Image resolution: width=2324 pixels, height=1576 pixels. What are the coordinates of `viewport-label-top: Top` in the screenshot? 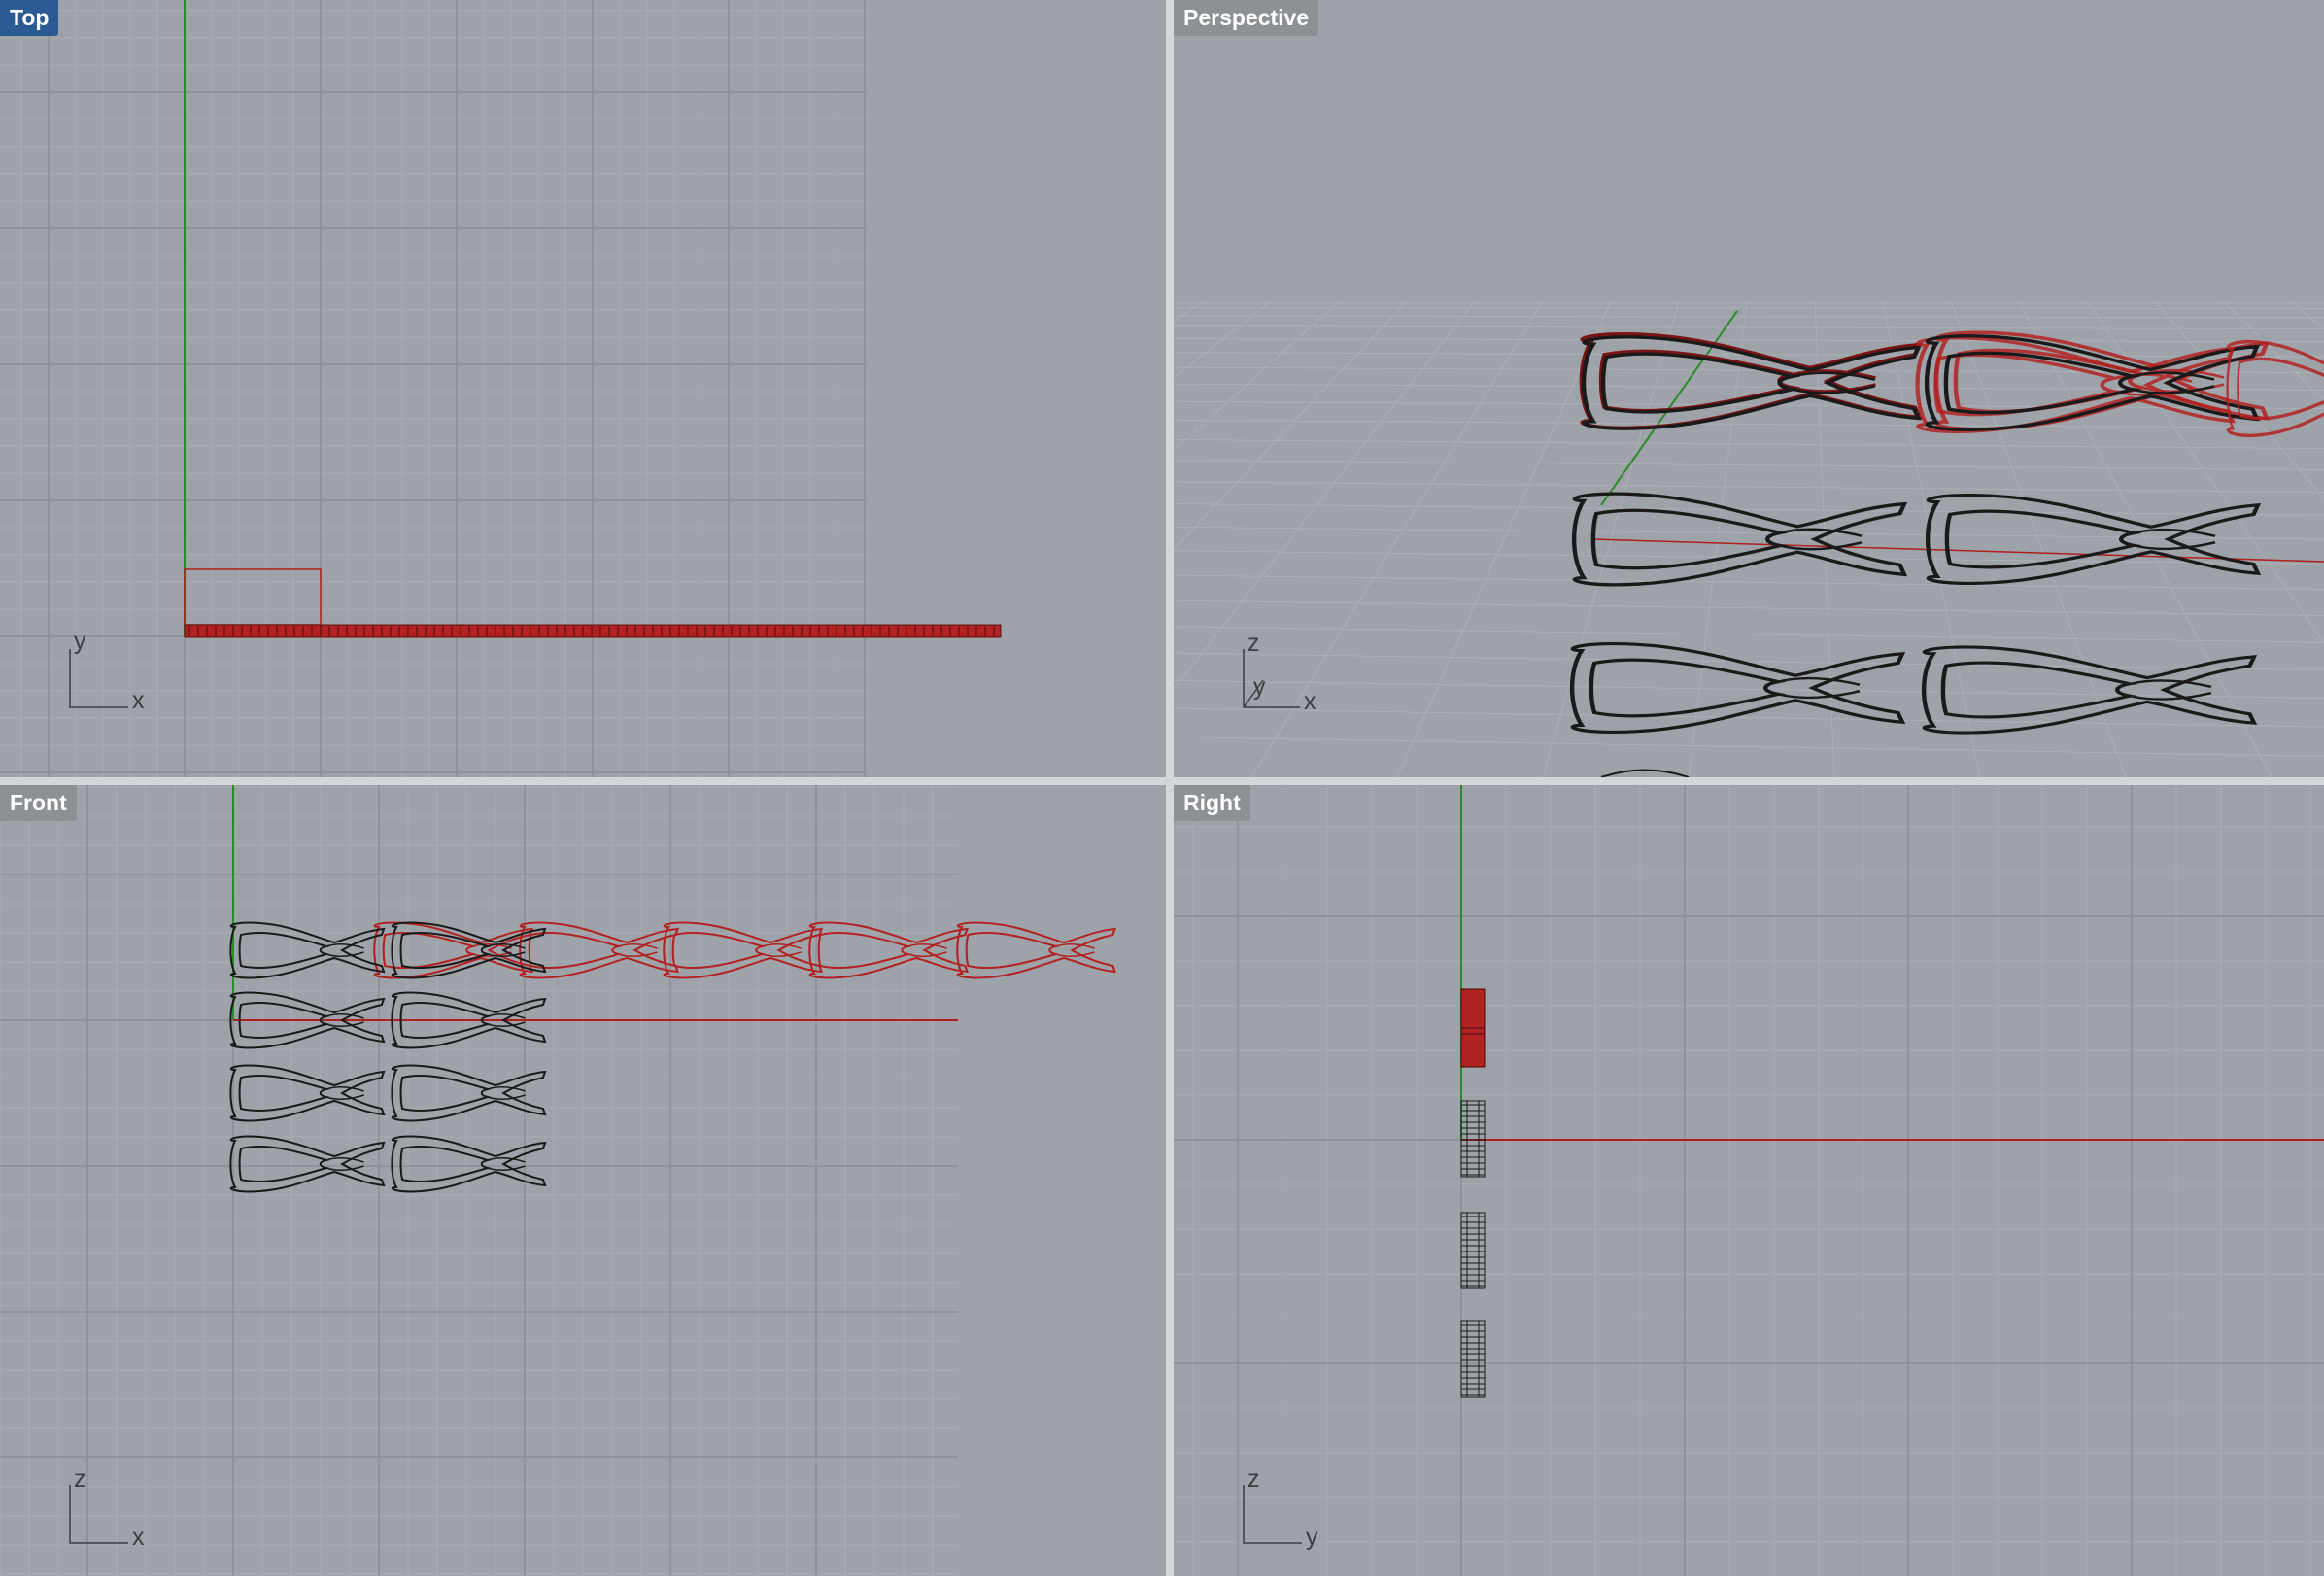 It's located at (30, 18).